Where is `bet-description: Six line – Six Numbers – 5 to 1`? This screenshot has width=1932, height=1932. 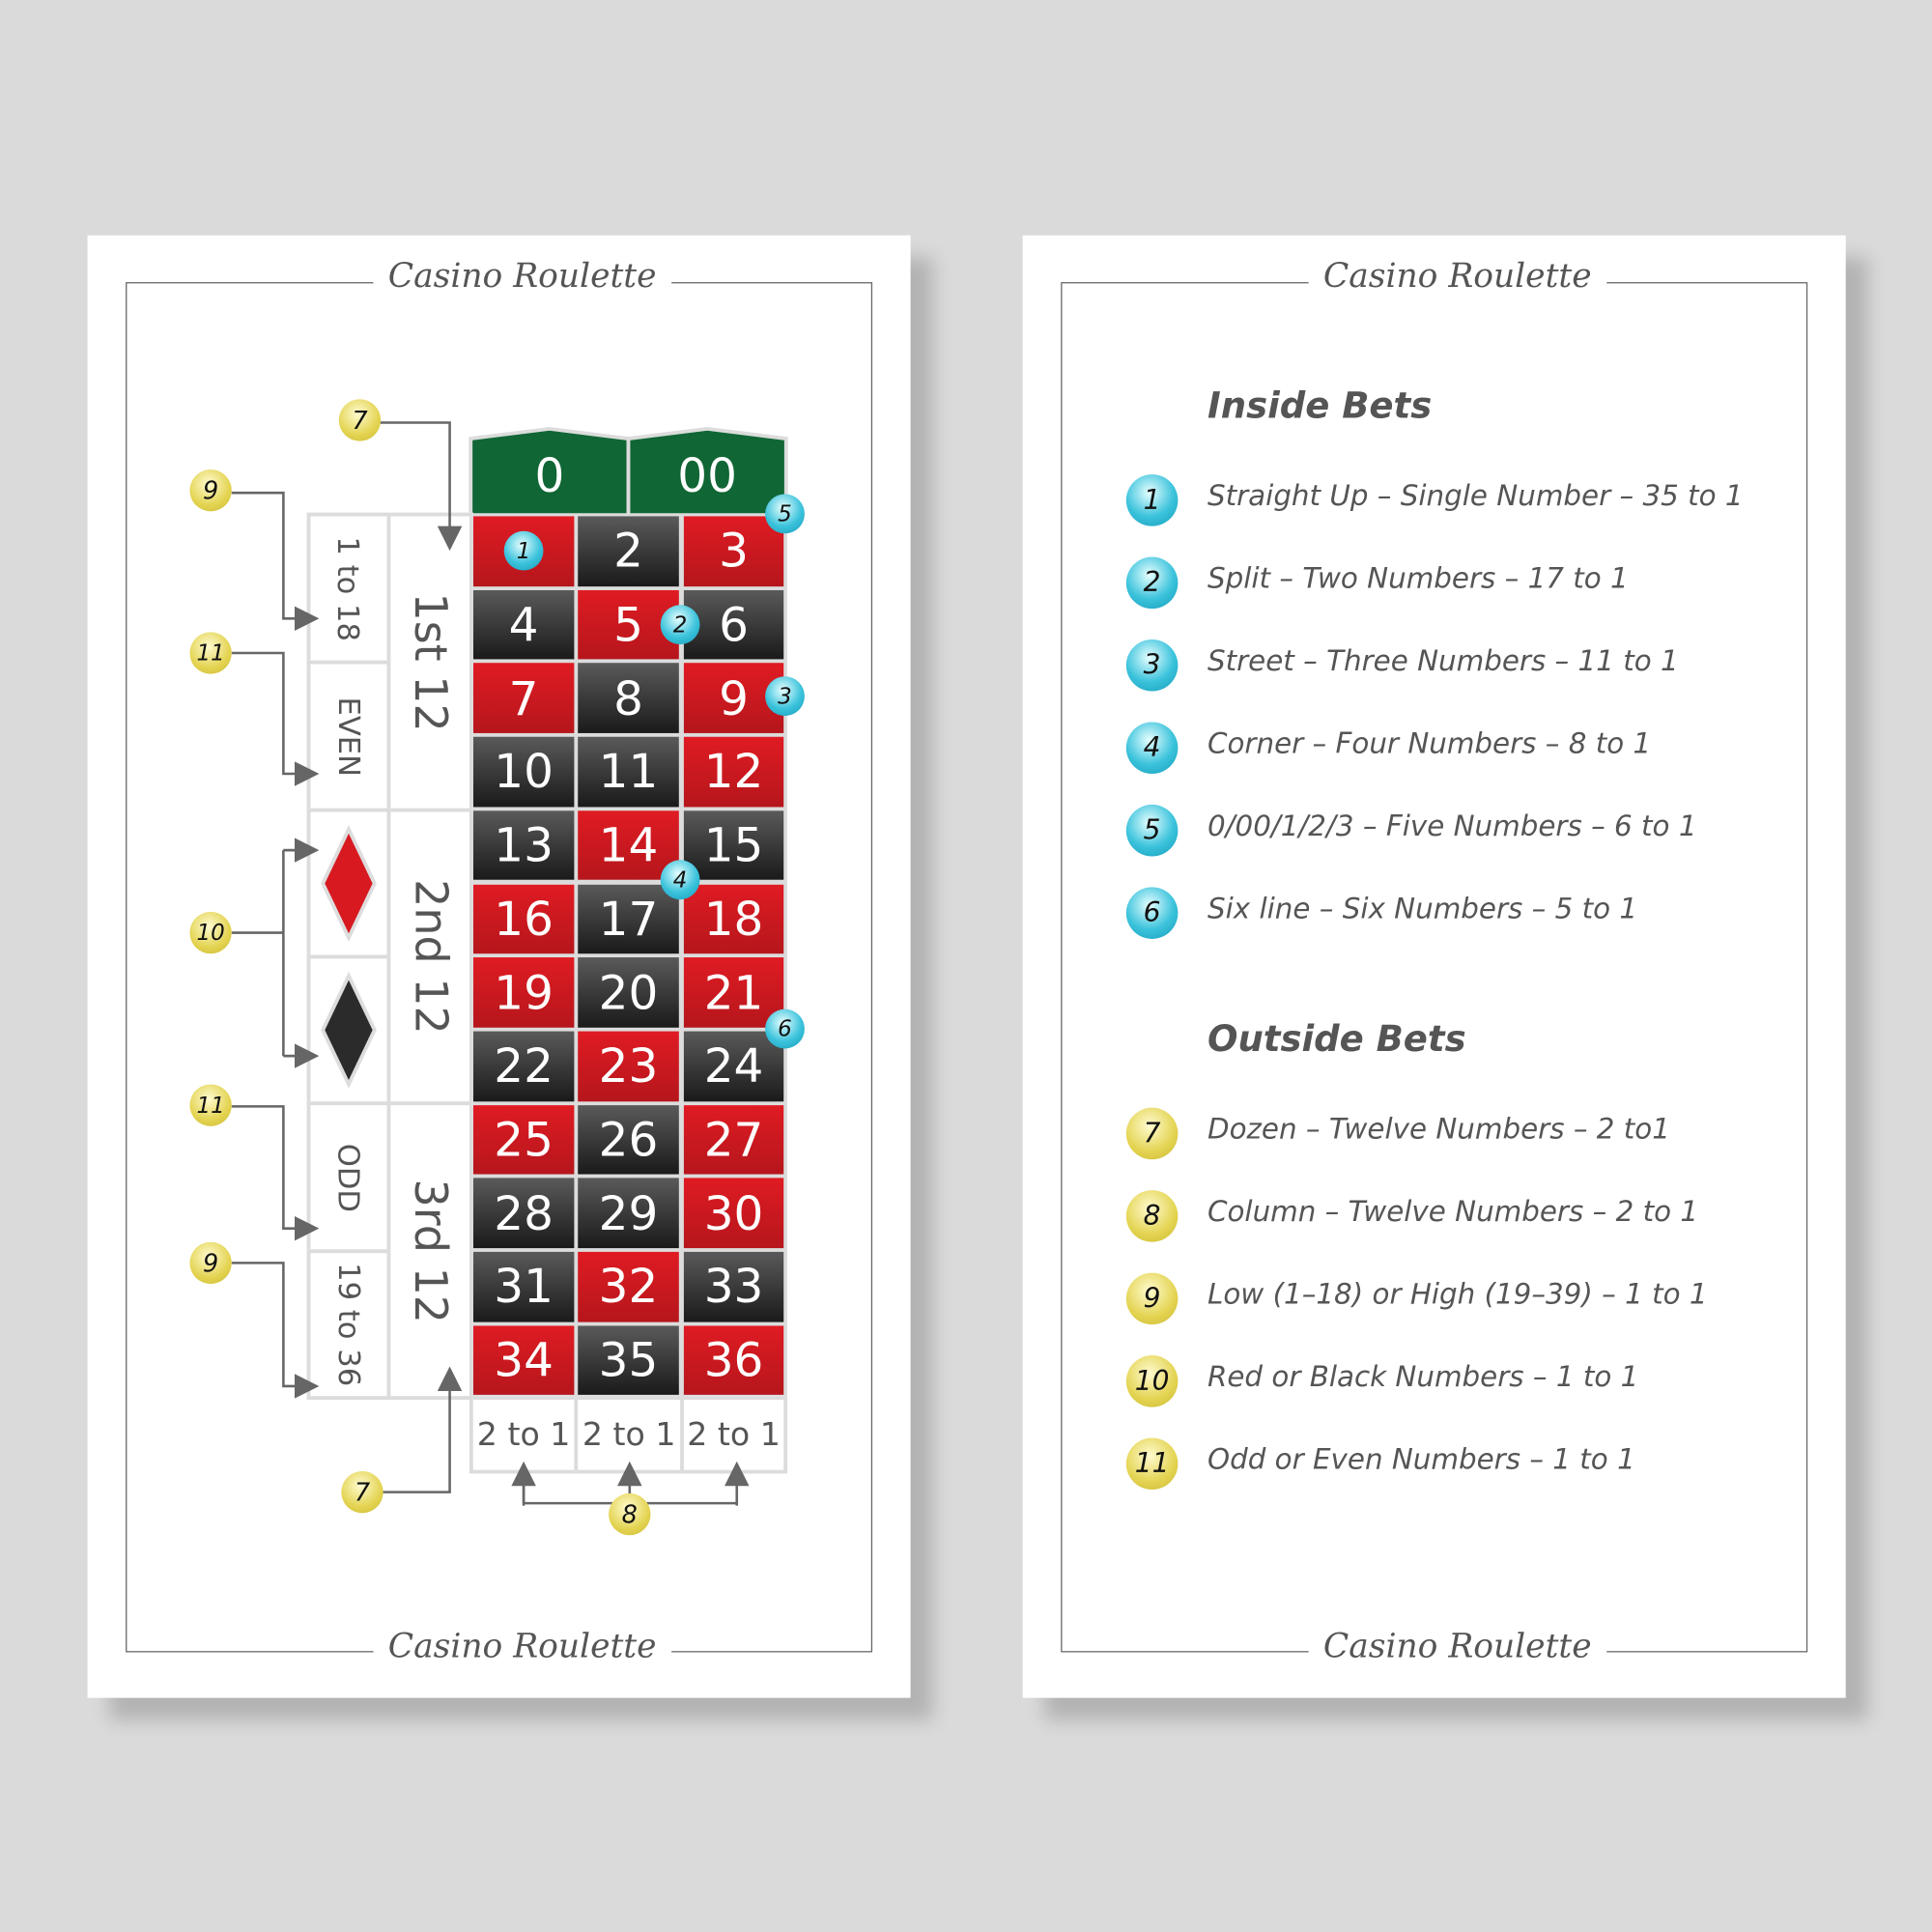
bet-description: Six line – Six Numbers – 5 to 1 is located at coordinates (1422, 909).